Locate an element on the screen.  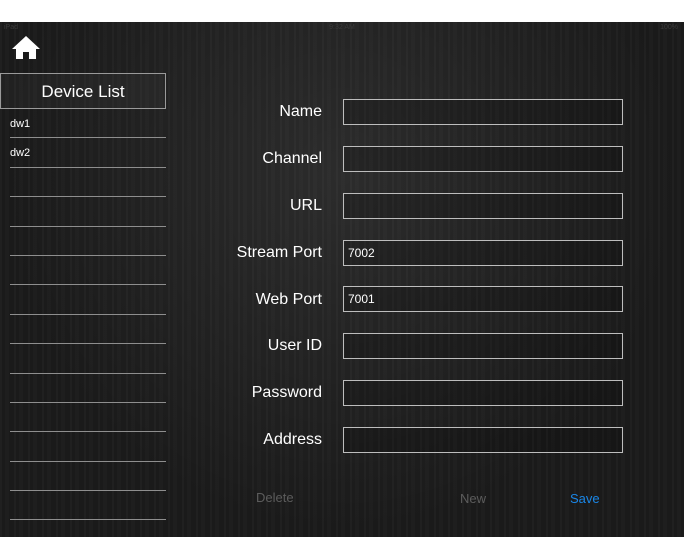
password-label: Password is located at coordinates (286, 392).